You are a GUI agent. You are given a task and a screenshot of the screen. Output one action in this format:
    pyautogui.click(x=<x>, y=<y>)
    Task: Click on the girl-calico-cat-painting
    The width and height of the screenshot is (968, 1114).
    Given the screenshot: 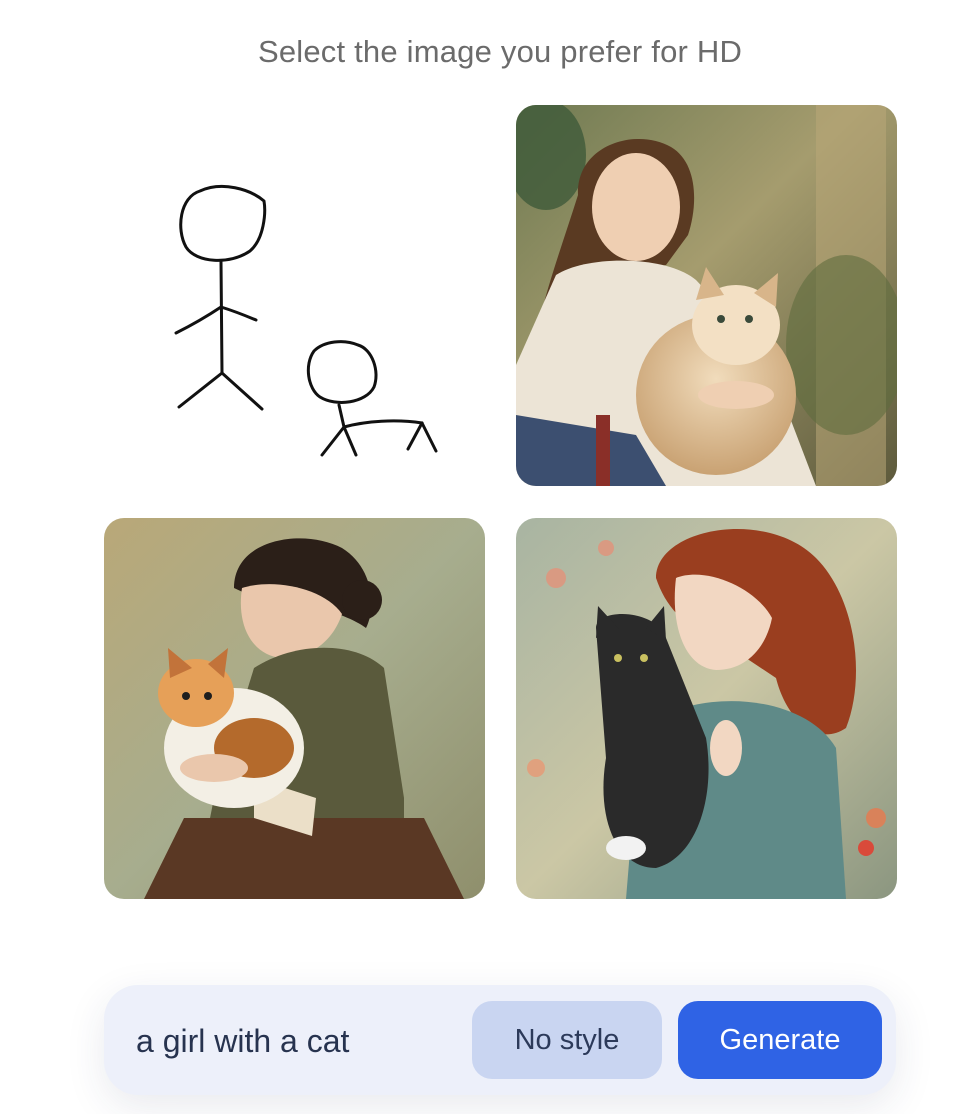 What is the action you would take?
    pyautogui.click(x=294, y=708)
    